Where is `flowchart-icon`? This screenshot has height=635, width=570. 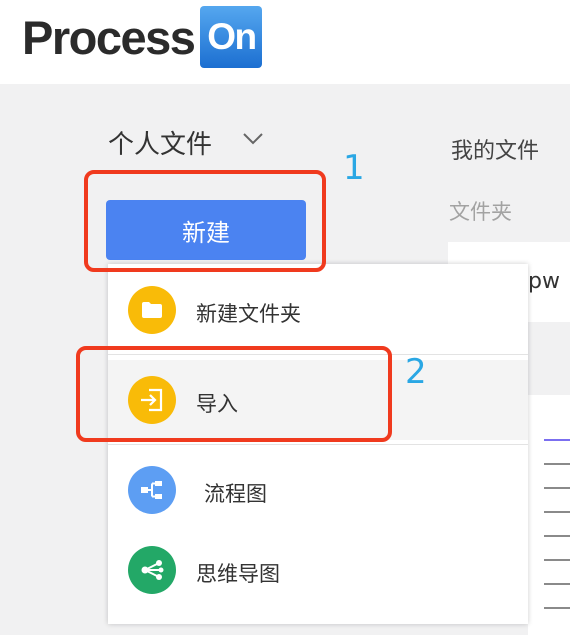
flowchart-icon is located at coordinates (152, 490).